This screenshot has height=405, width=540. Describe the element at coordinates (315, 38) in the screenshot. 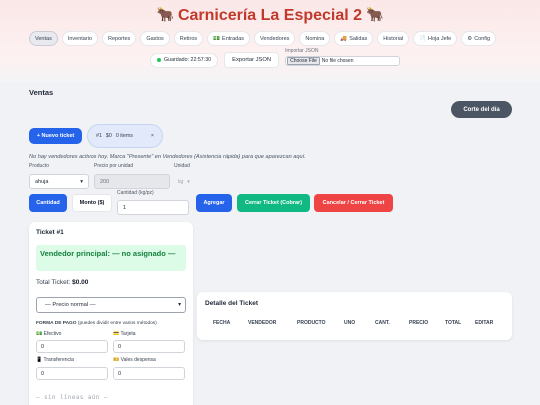

I see `nav-nomina: Nomina` at that location.